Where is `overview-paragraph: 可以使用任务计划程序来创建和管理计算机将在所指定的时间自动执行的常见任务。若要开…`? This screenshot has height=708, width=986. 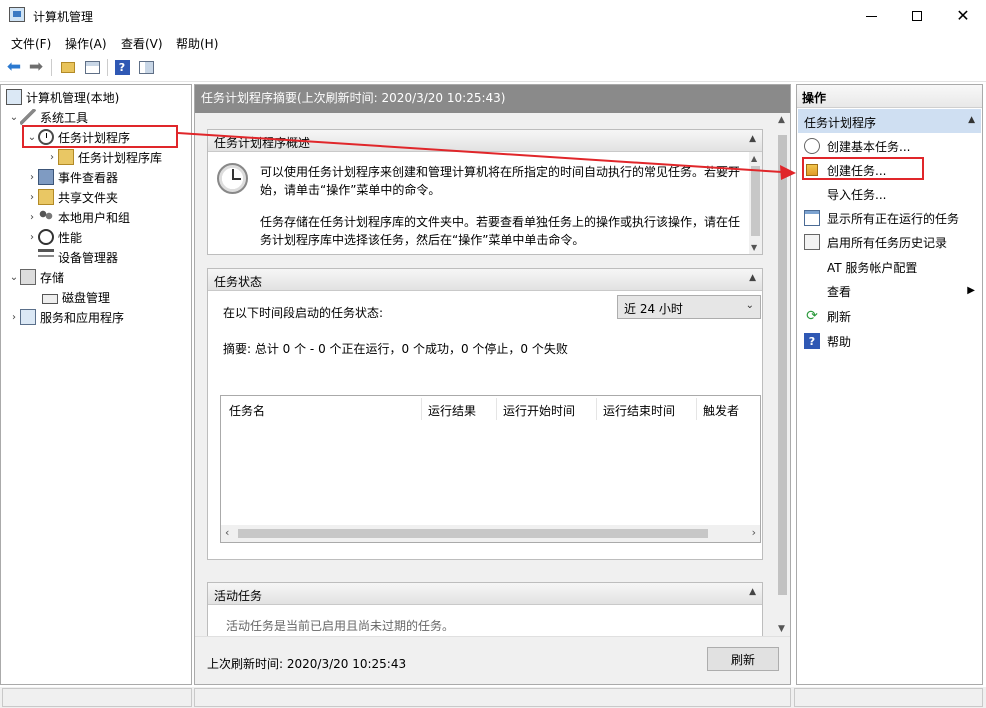 overview-paragraph: 可以使用任务计划程序来创建和管理计算机将在所指定的时间自动执行的常见任务。若要开… is located at coordinates (500, 181).